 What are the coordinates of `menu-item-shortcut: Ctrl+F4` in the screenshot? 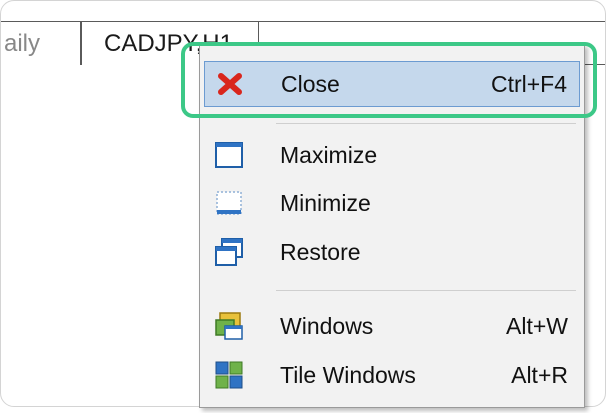 It's located at (528, 83).